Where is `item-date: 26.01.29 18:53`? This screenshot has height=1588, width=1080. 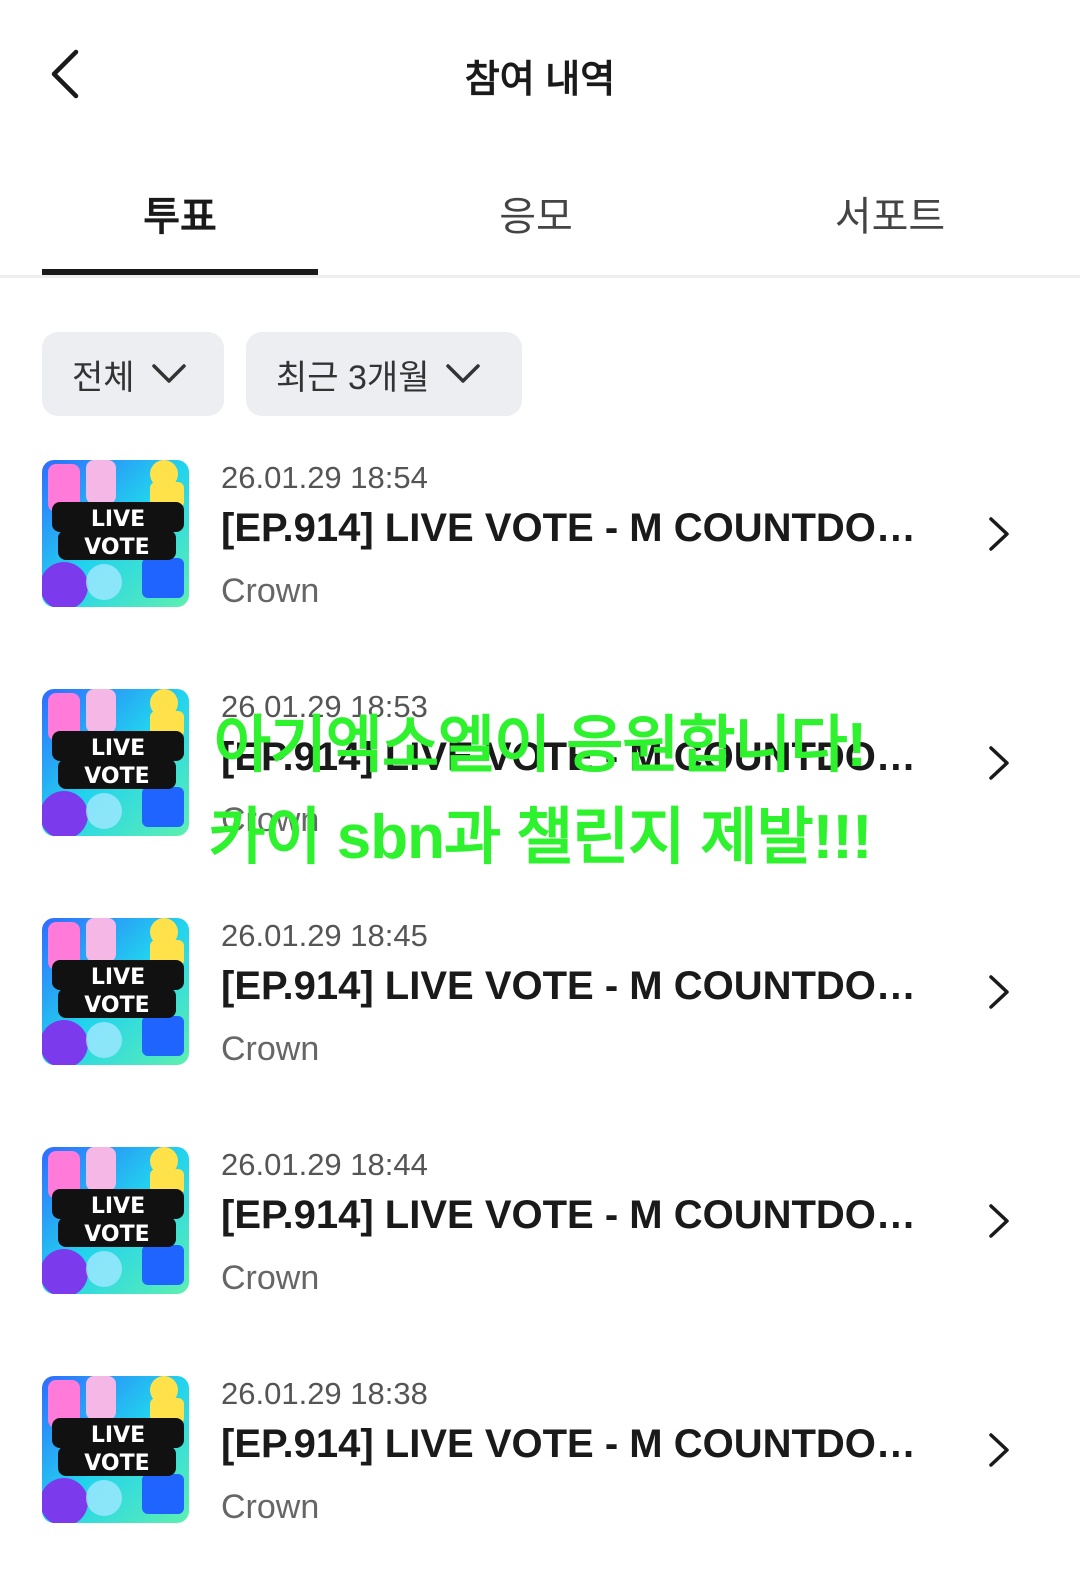 item-date: 26.01.29 18:53 is located at coordinates (324, 706).